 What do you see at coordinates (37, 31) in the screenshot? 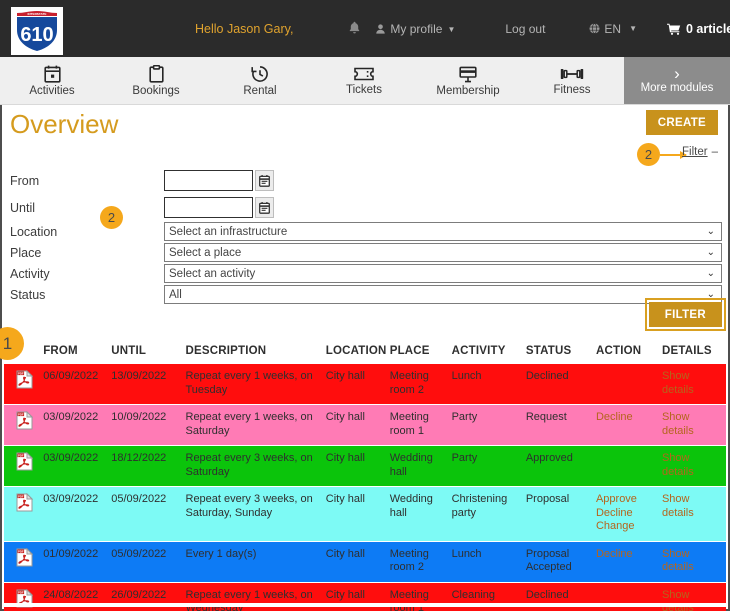
I see `logo: INTERSTATE 610` at bounding box center [37, 31].